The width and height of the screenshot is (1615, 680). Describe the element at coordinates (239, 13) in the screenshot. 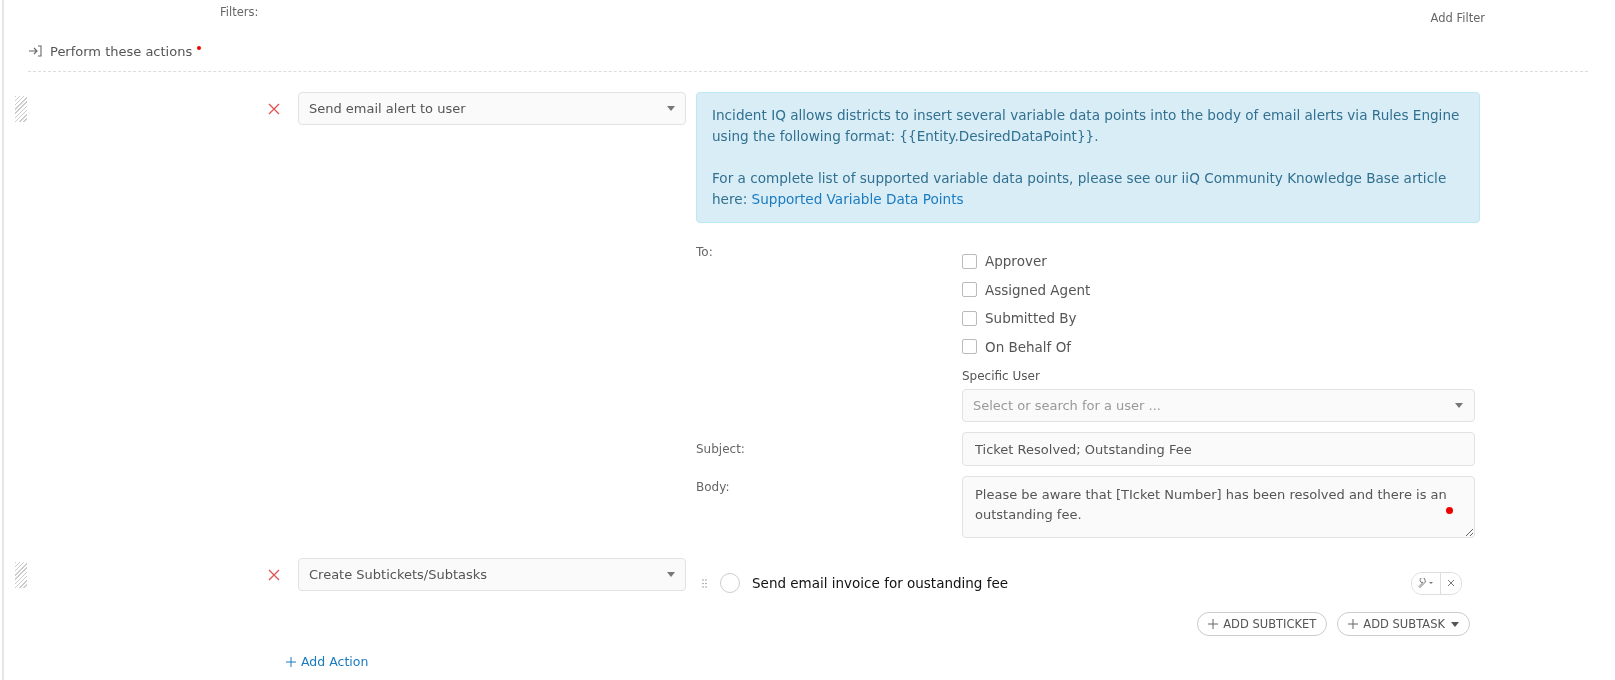

I see `filters-label: Filters:` at that location.